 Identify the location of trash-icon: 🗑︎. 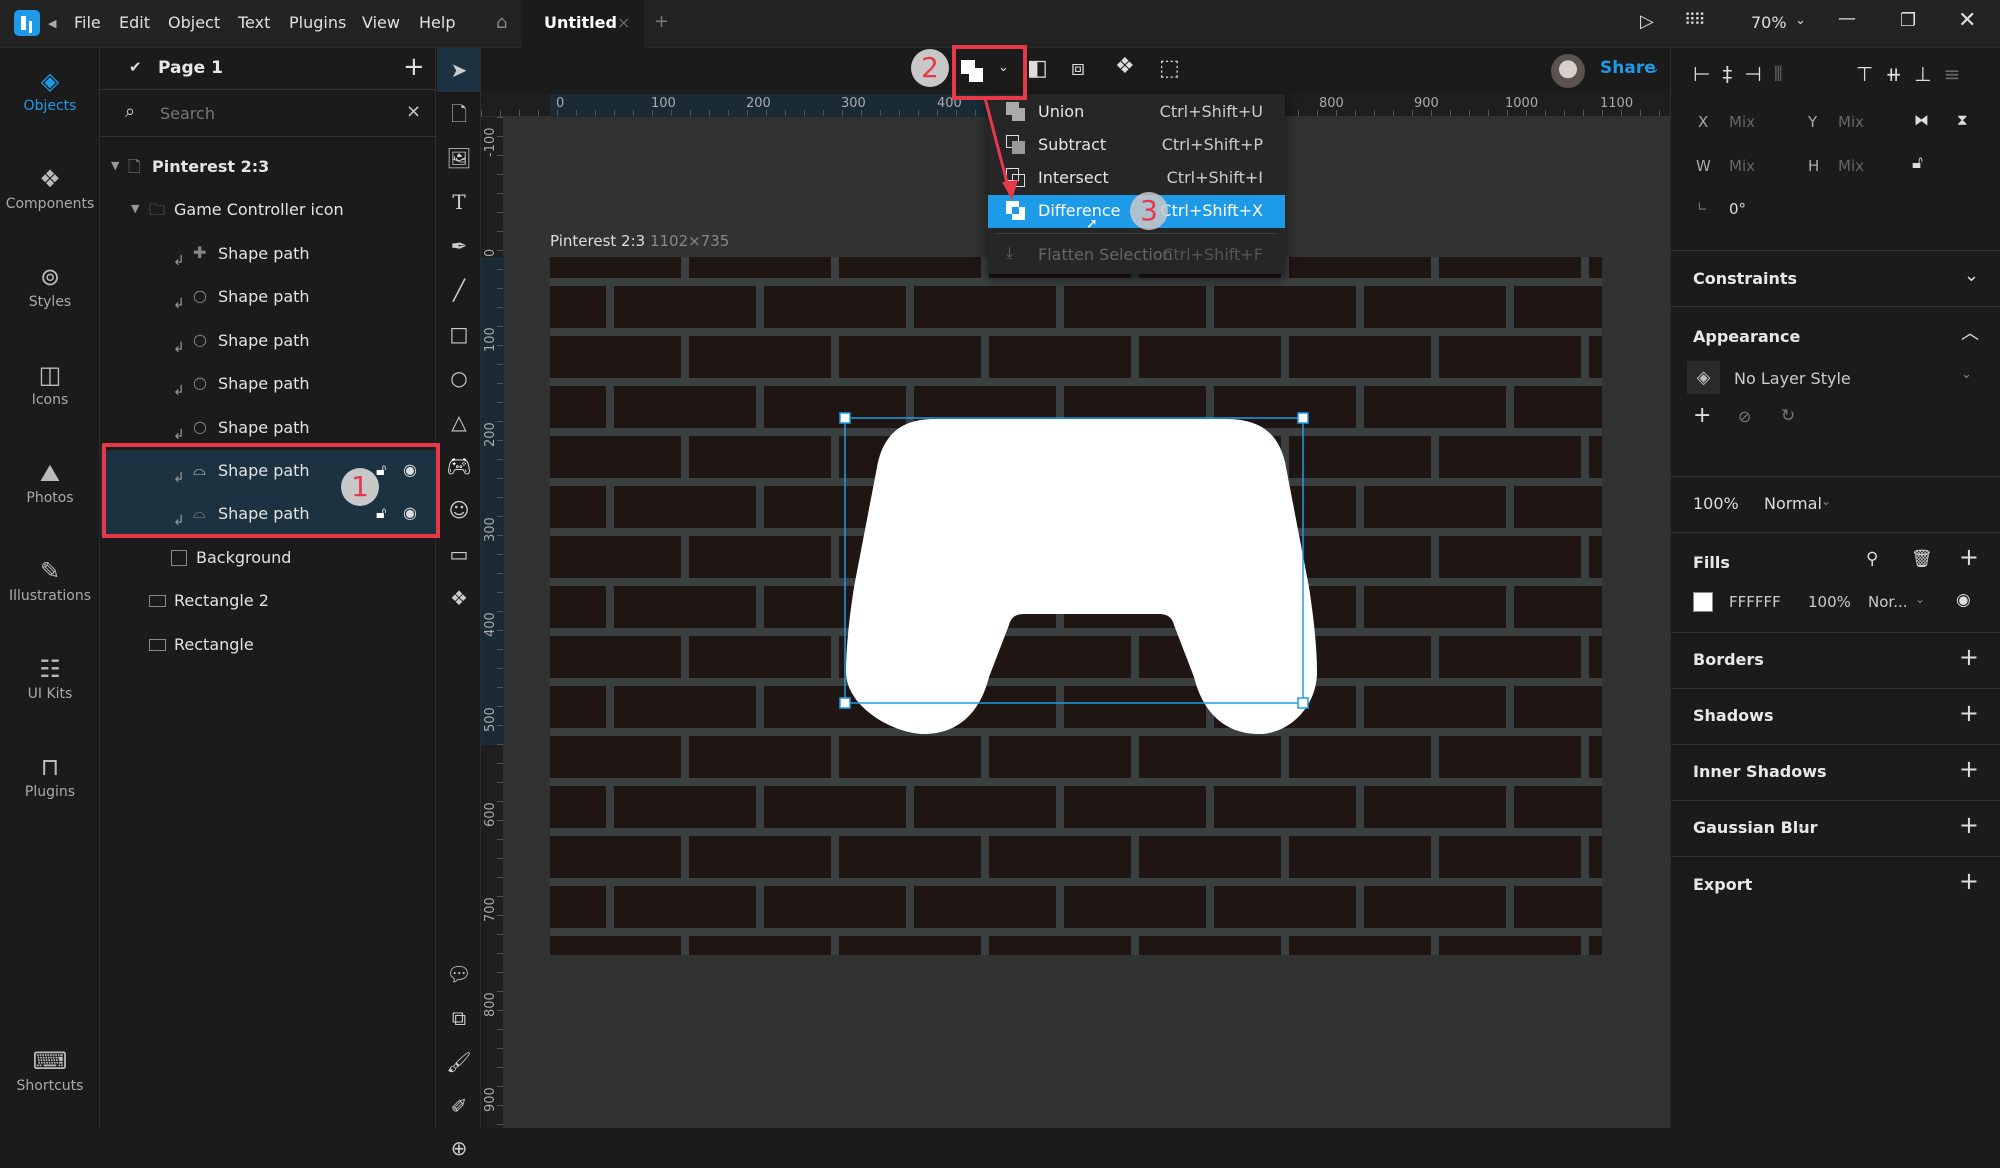
(1922, 559).